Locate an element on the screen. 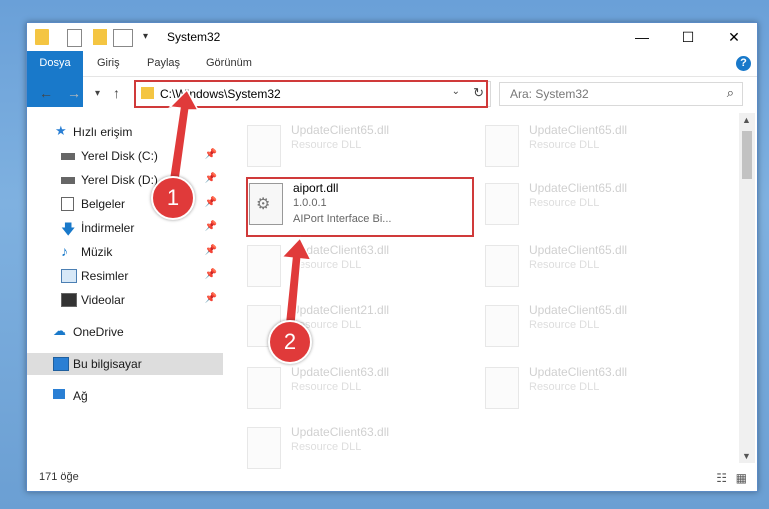 The width and height of the screenshot is (769, 509). annotation-arrows is located at coordinates (240, 208).